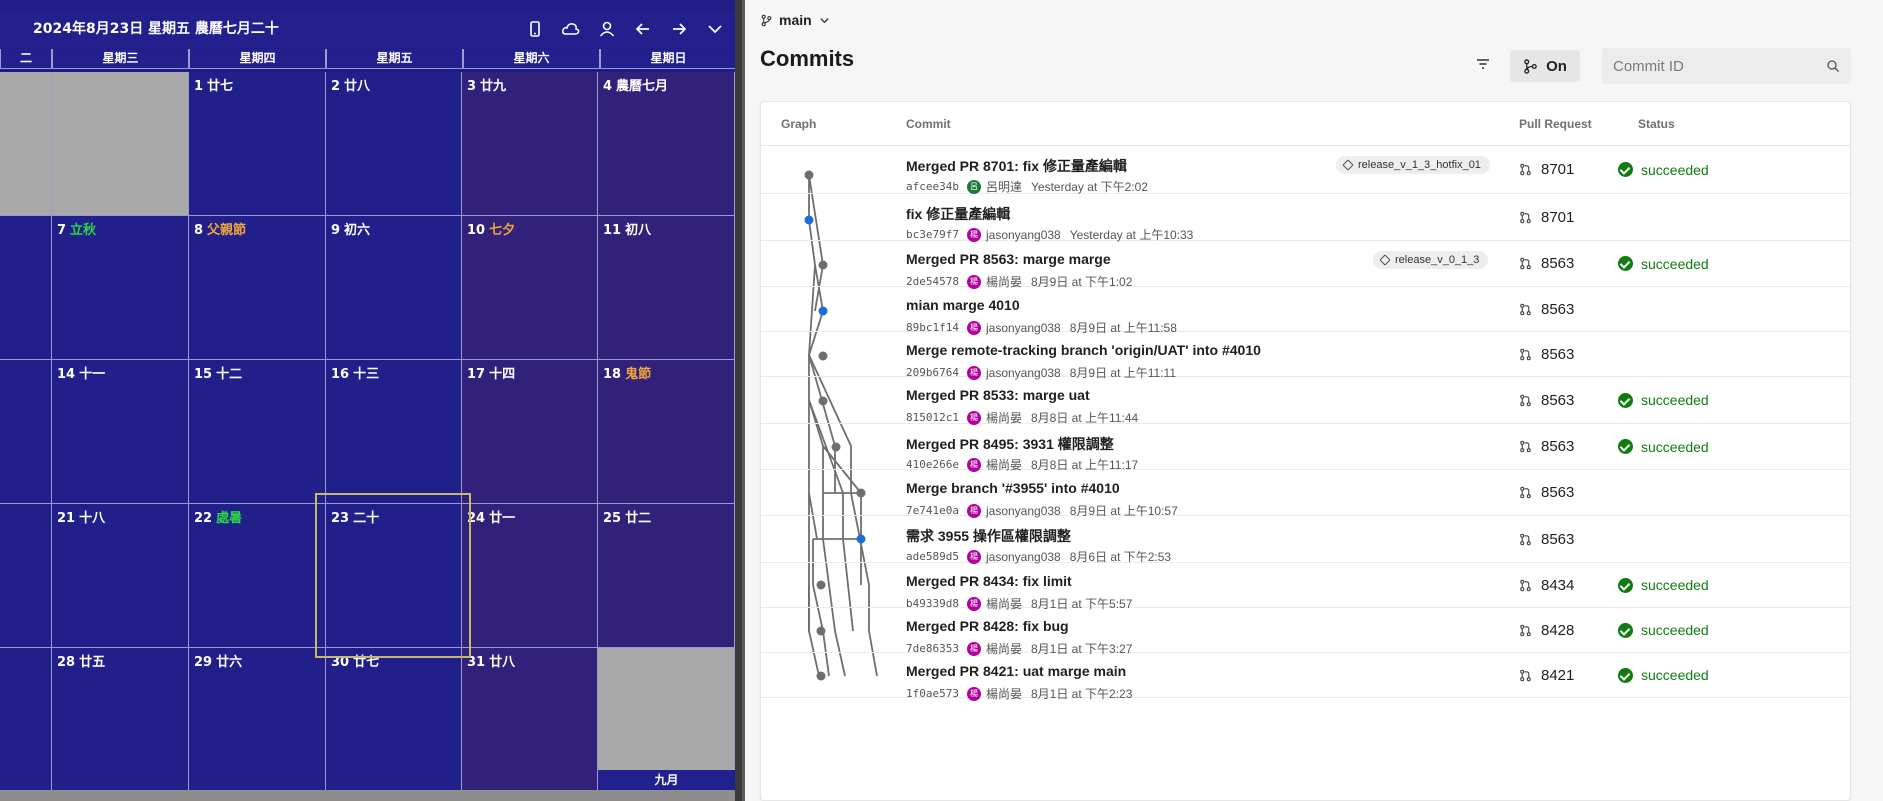 This screenshot has height=801, width=1883. I want to click on column-header-pull-request: Pull Request, so click(1555, 124).